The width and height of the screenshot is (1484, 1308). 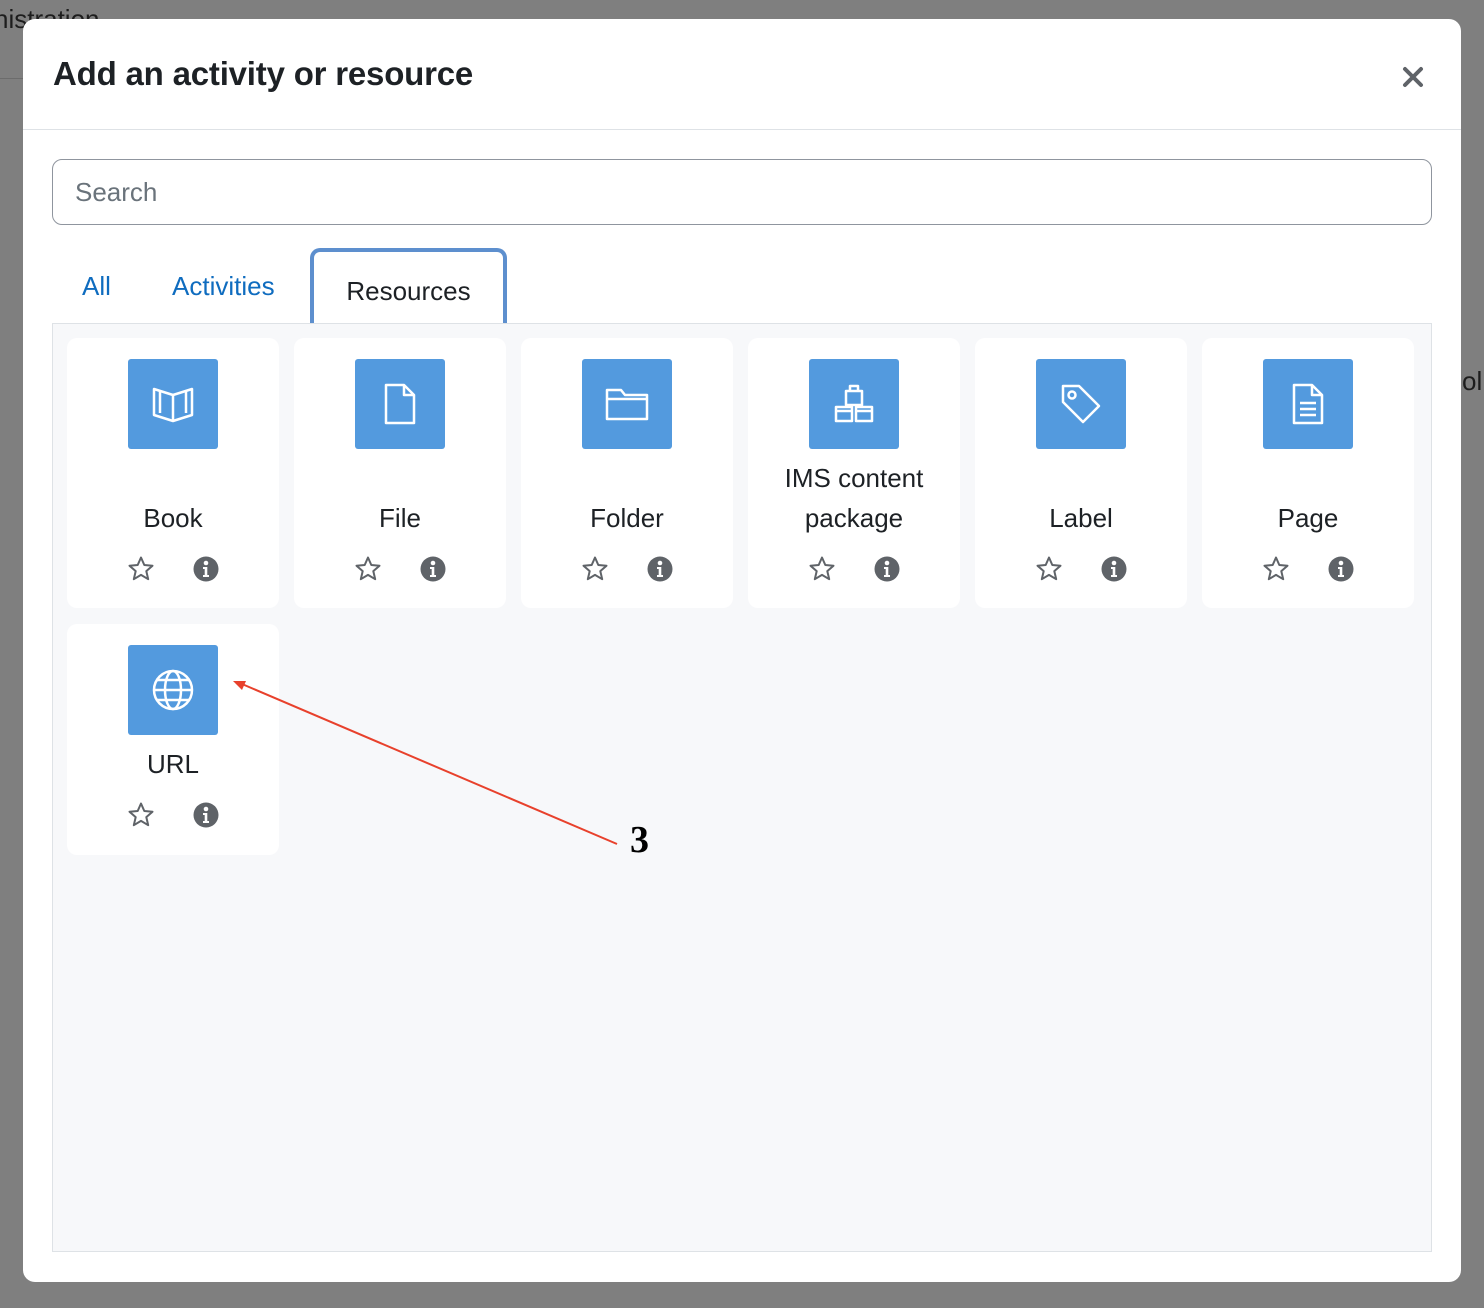 I want to click on resource-label: Book, so click(x=173, y=518).